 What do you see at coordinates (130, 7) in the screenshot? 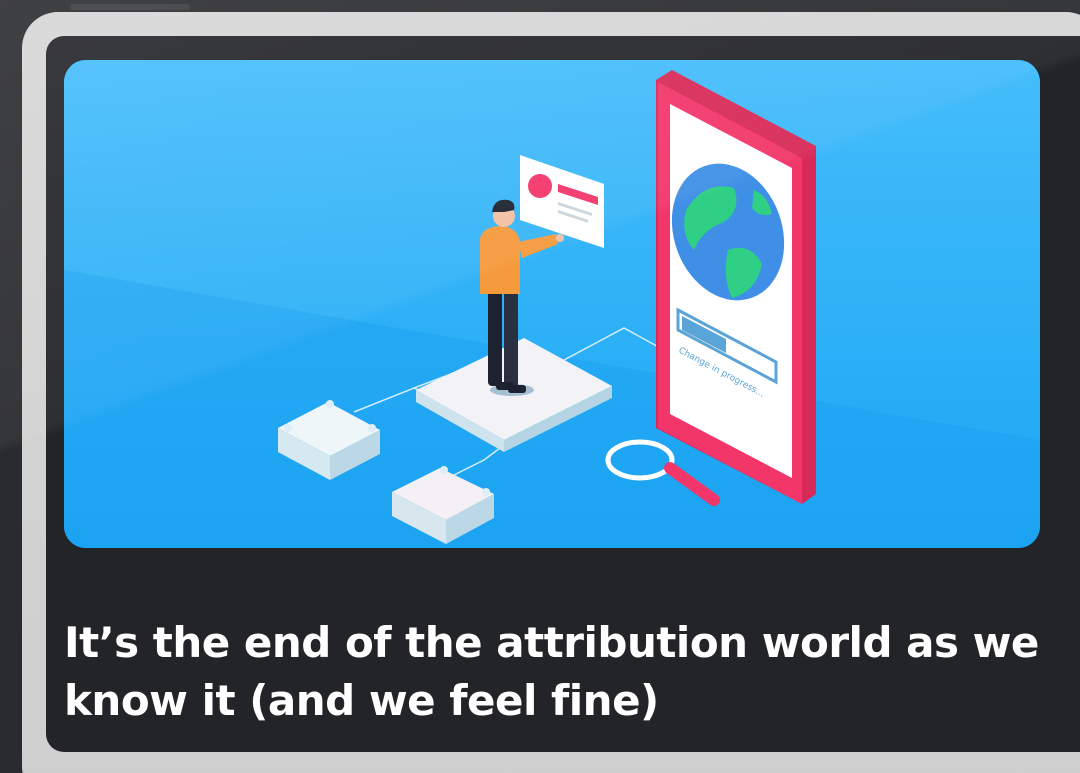
I see `top-strip` at bounding box center [130, 7].